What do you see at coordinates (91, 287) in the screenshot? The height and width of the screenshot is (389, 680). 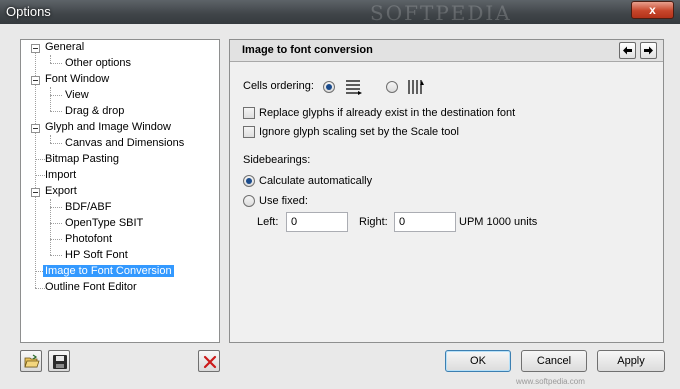 I see `tree-item-outline-font-editor: Outline Font Editor` at bounding box center [91, 287].